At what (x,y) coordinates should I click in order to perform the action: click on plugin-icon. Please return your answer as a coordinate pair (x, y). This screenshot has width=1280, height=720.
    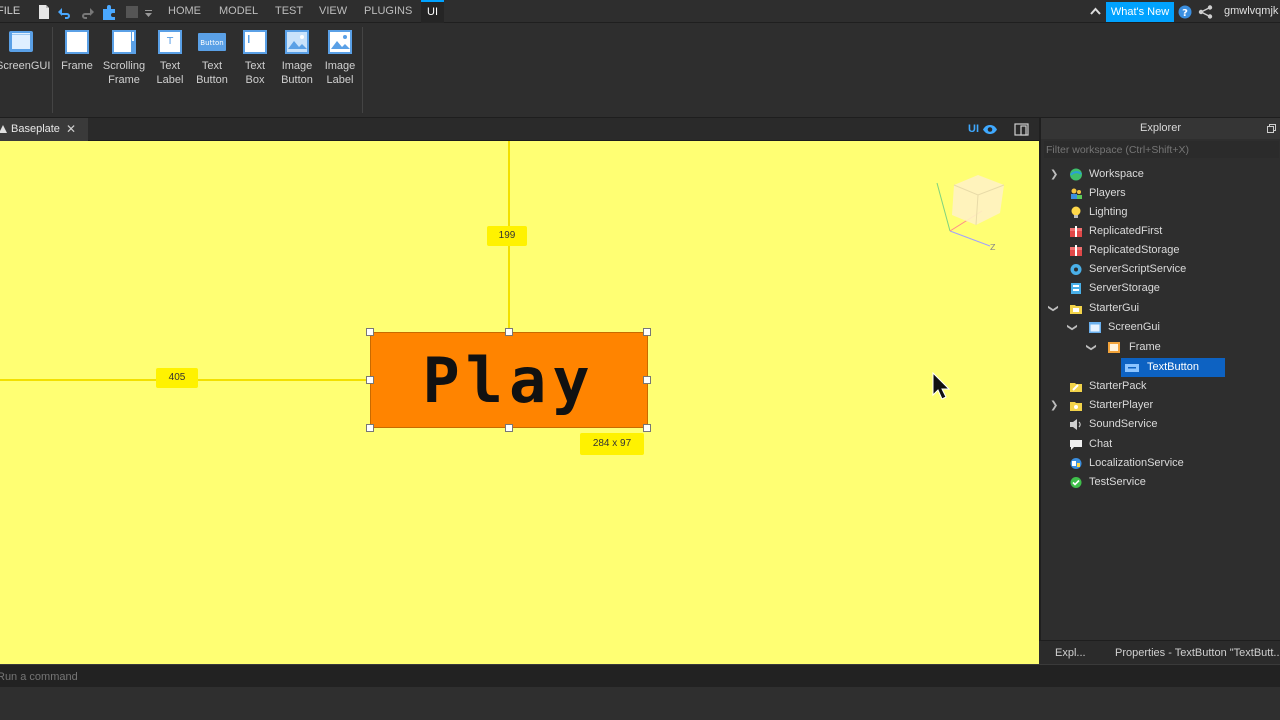
    Looking at the image, I should click on (109, 12).